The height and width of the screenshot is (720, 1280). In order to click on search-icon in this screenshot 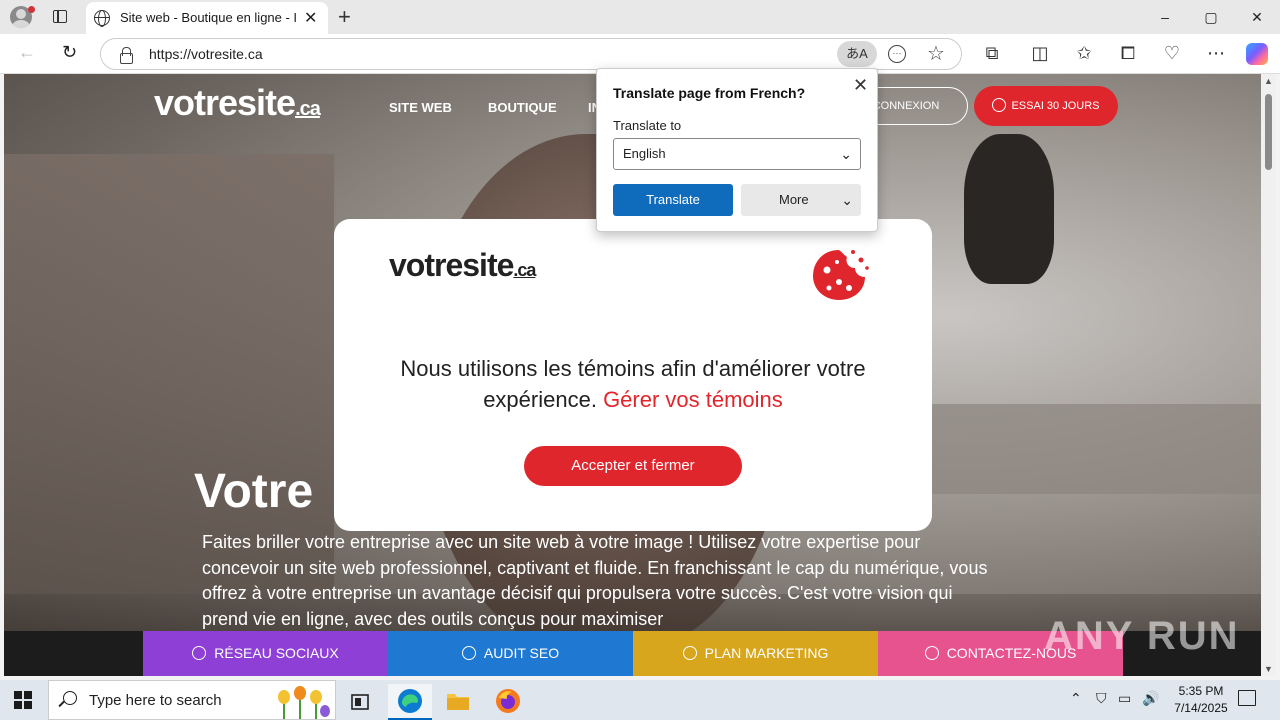, I will do `click(70, 698)`.